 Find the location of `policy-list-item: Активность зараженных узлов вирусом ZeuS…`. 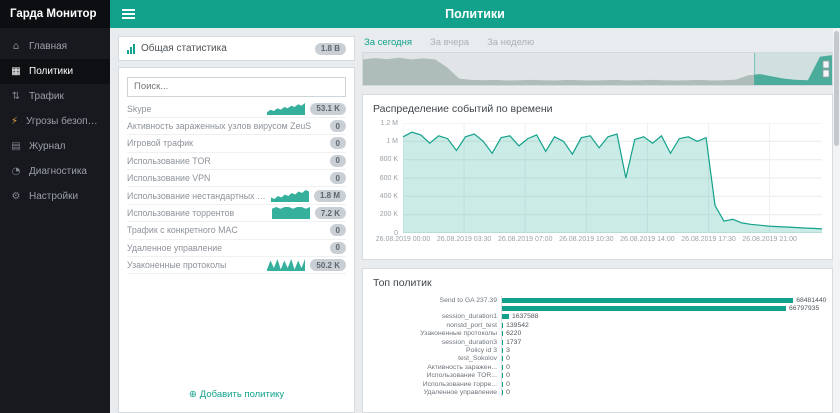

policy-list-item: Активность зараженных узлов вирусом ZeuS… is located at coordinates (236, 127).